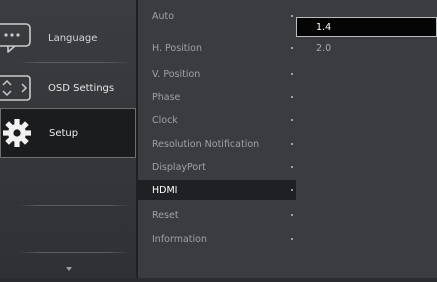  What do you see at coordinates (217, 190) in the screenshot?
I see `menu-item-hdmi: HDMI` at bounding box center [217, 190].